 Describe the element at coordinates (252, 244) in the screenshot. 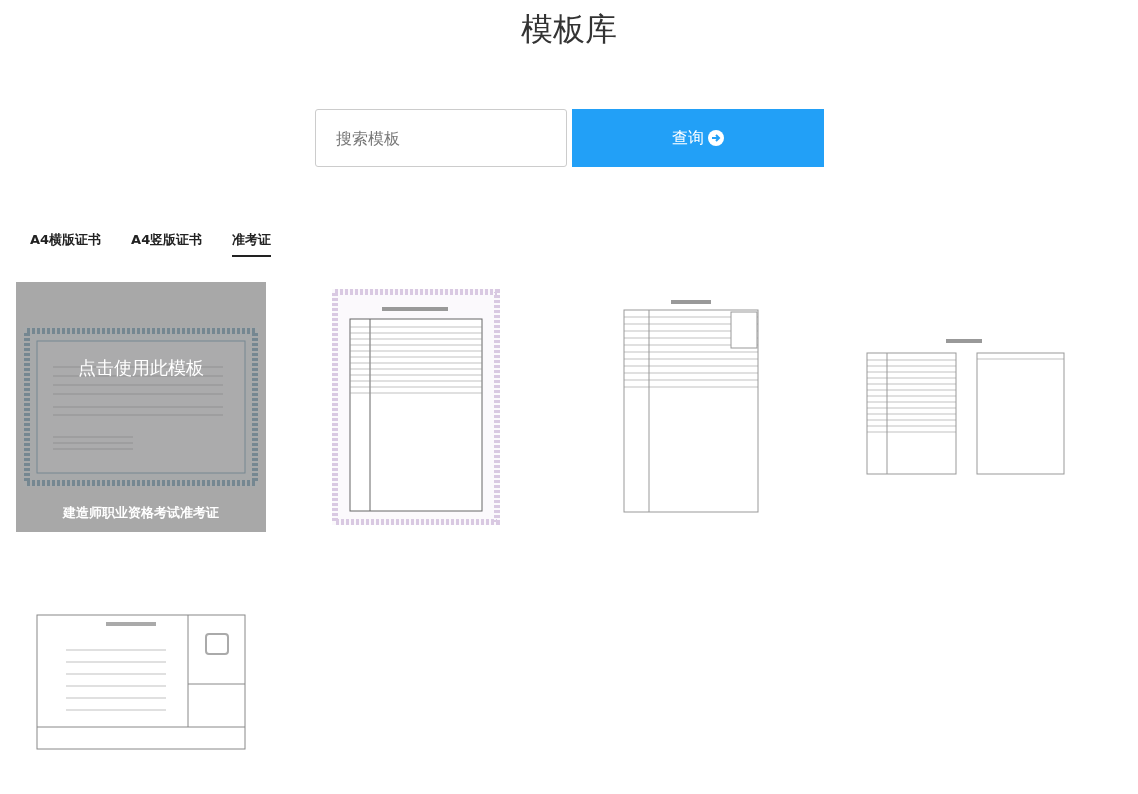

I see `category-tab: 准考证` at that location.